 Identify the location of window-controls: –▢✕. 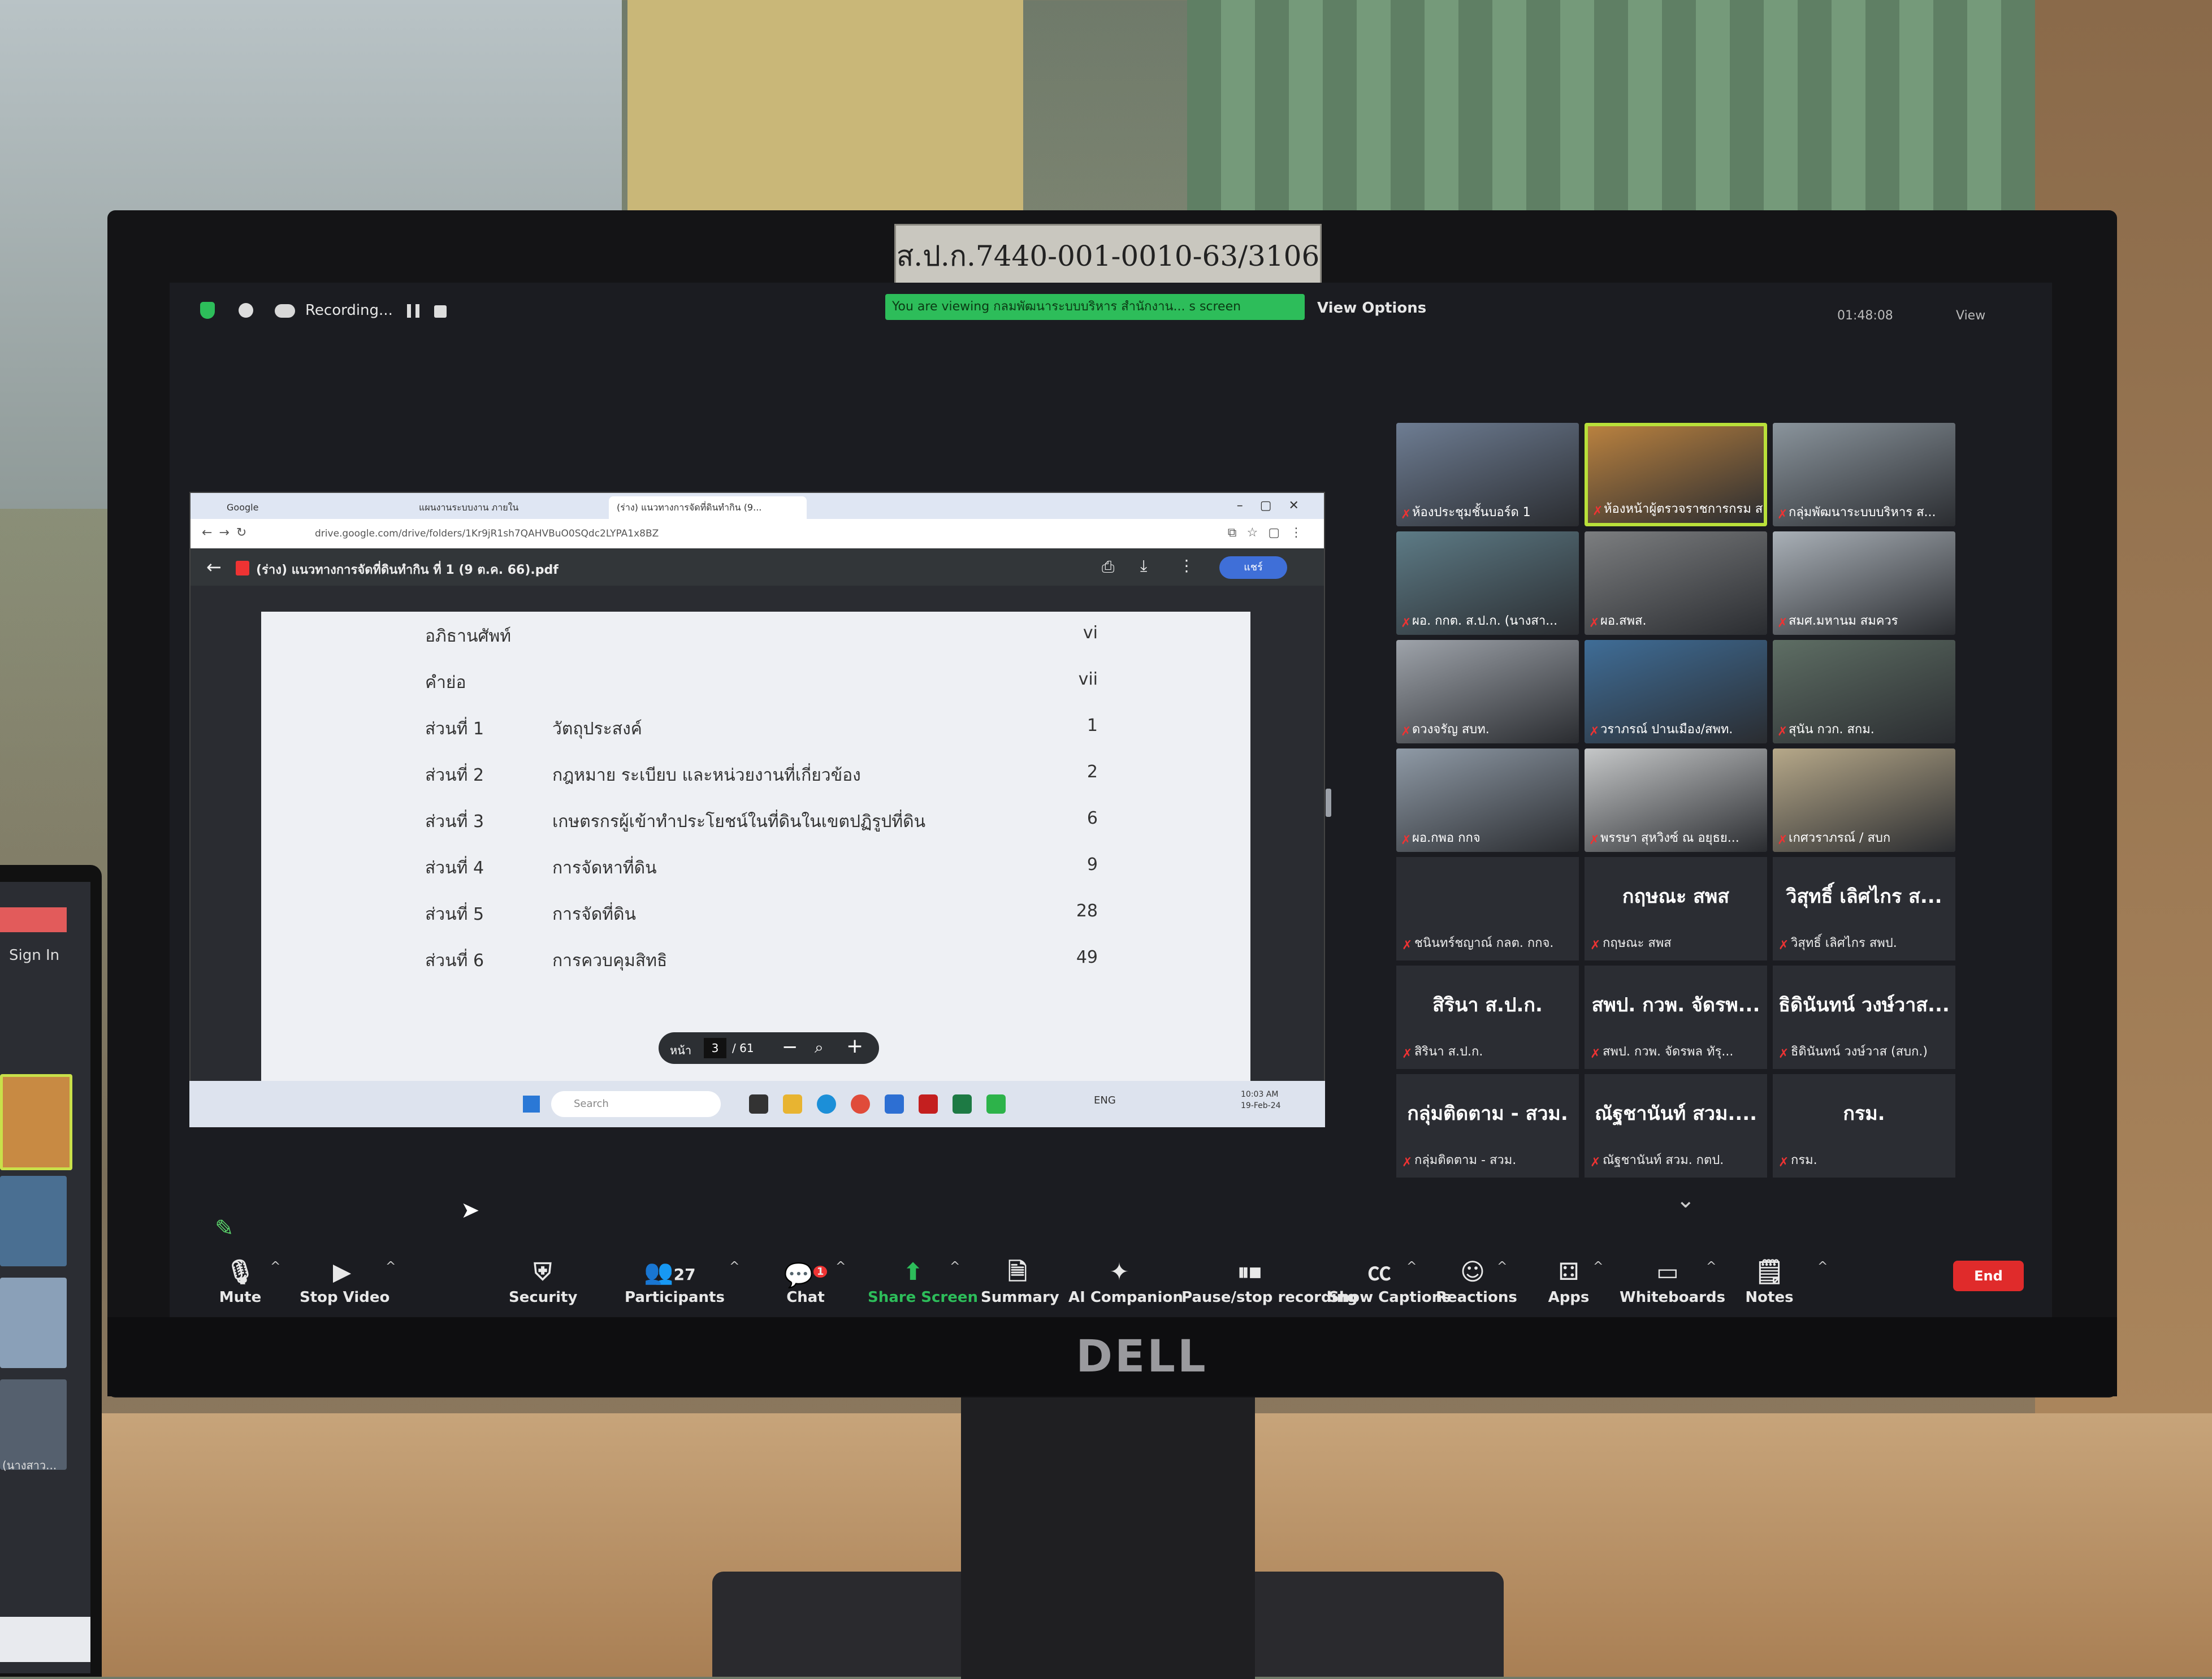
(1276, 506).